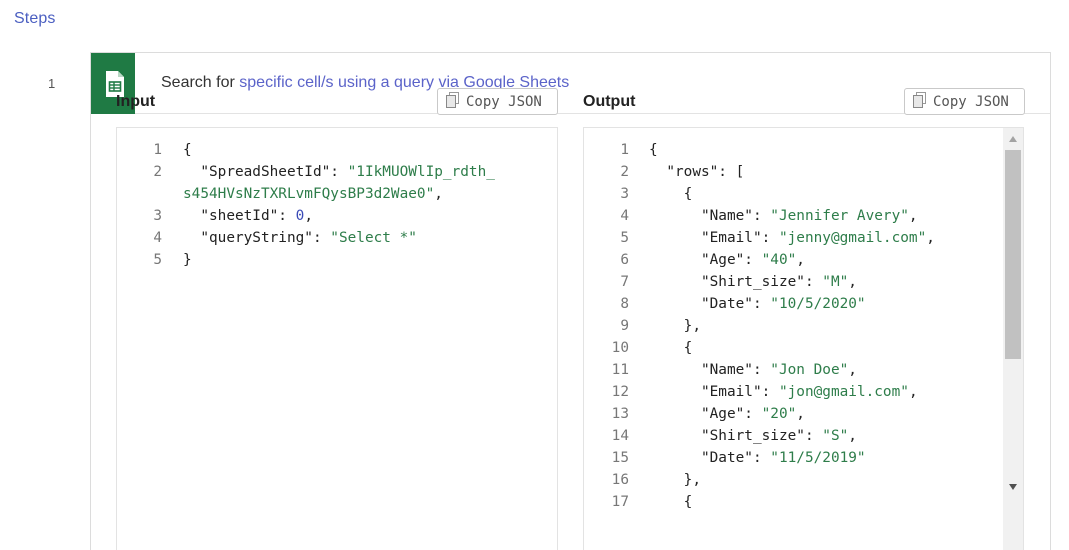 Image resolution: width=1069 pixels, height=550 pixels. I want to click on code-line: 2 "SpreadSheetId": "1IkMUOWlIp_rdth_, so click(306, 172).